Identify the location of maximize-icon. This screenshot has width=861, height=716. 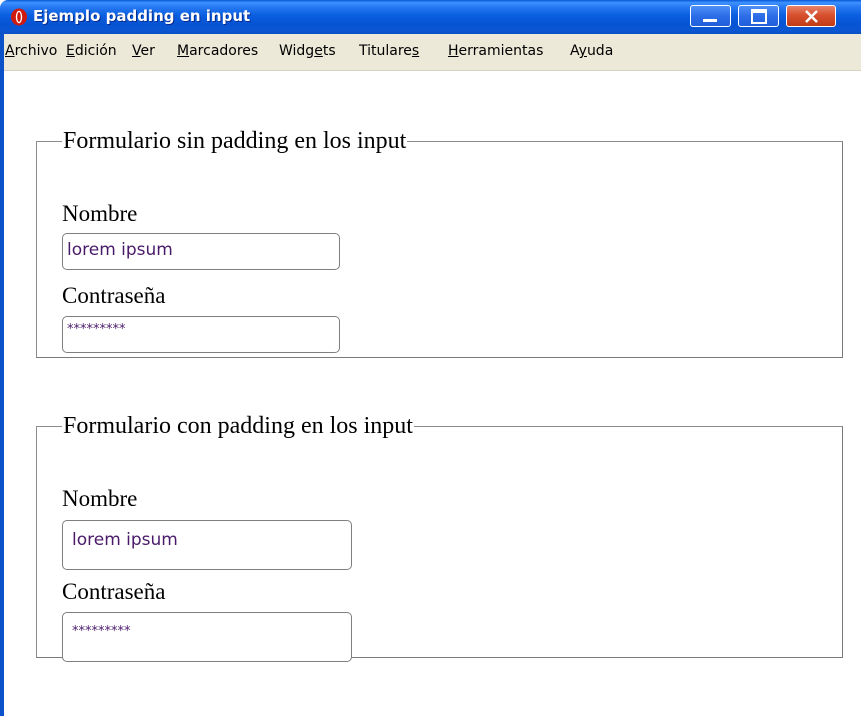
(759, 16).